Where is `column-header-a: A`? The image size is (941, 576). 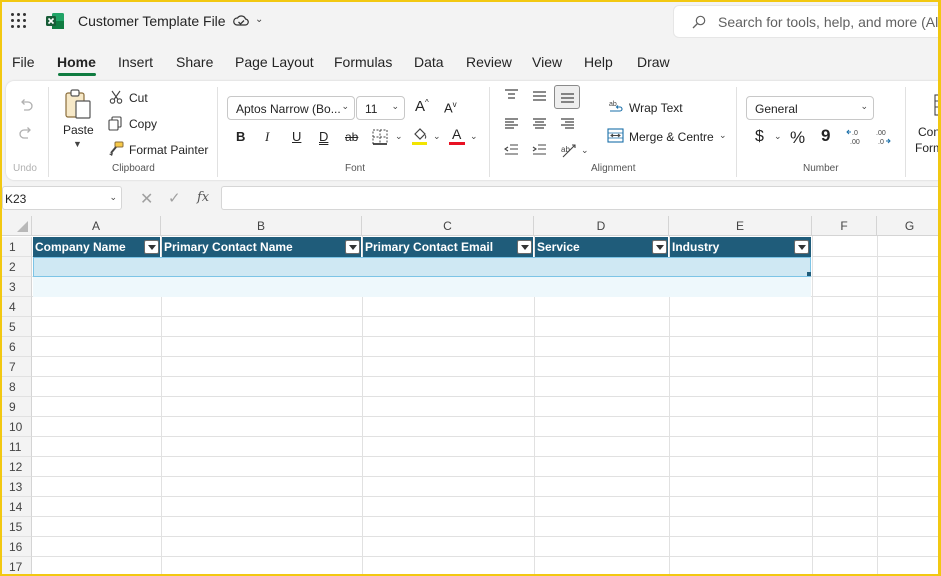
column-header-a: A is located at coordinates (96, 226).